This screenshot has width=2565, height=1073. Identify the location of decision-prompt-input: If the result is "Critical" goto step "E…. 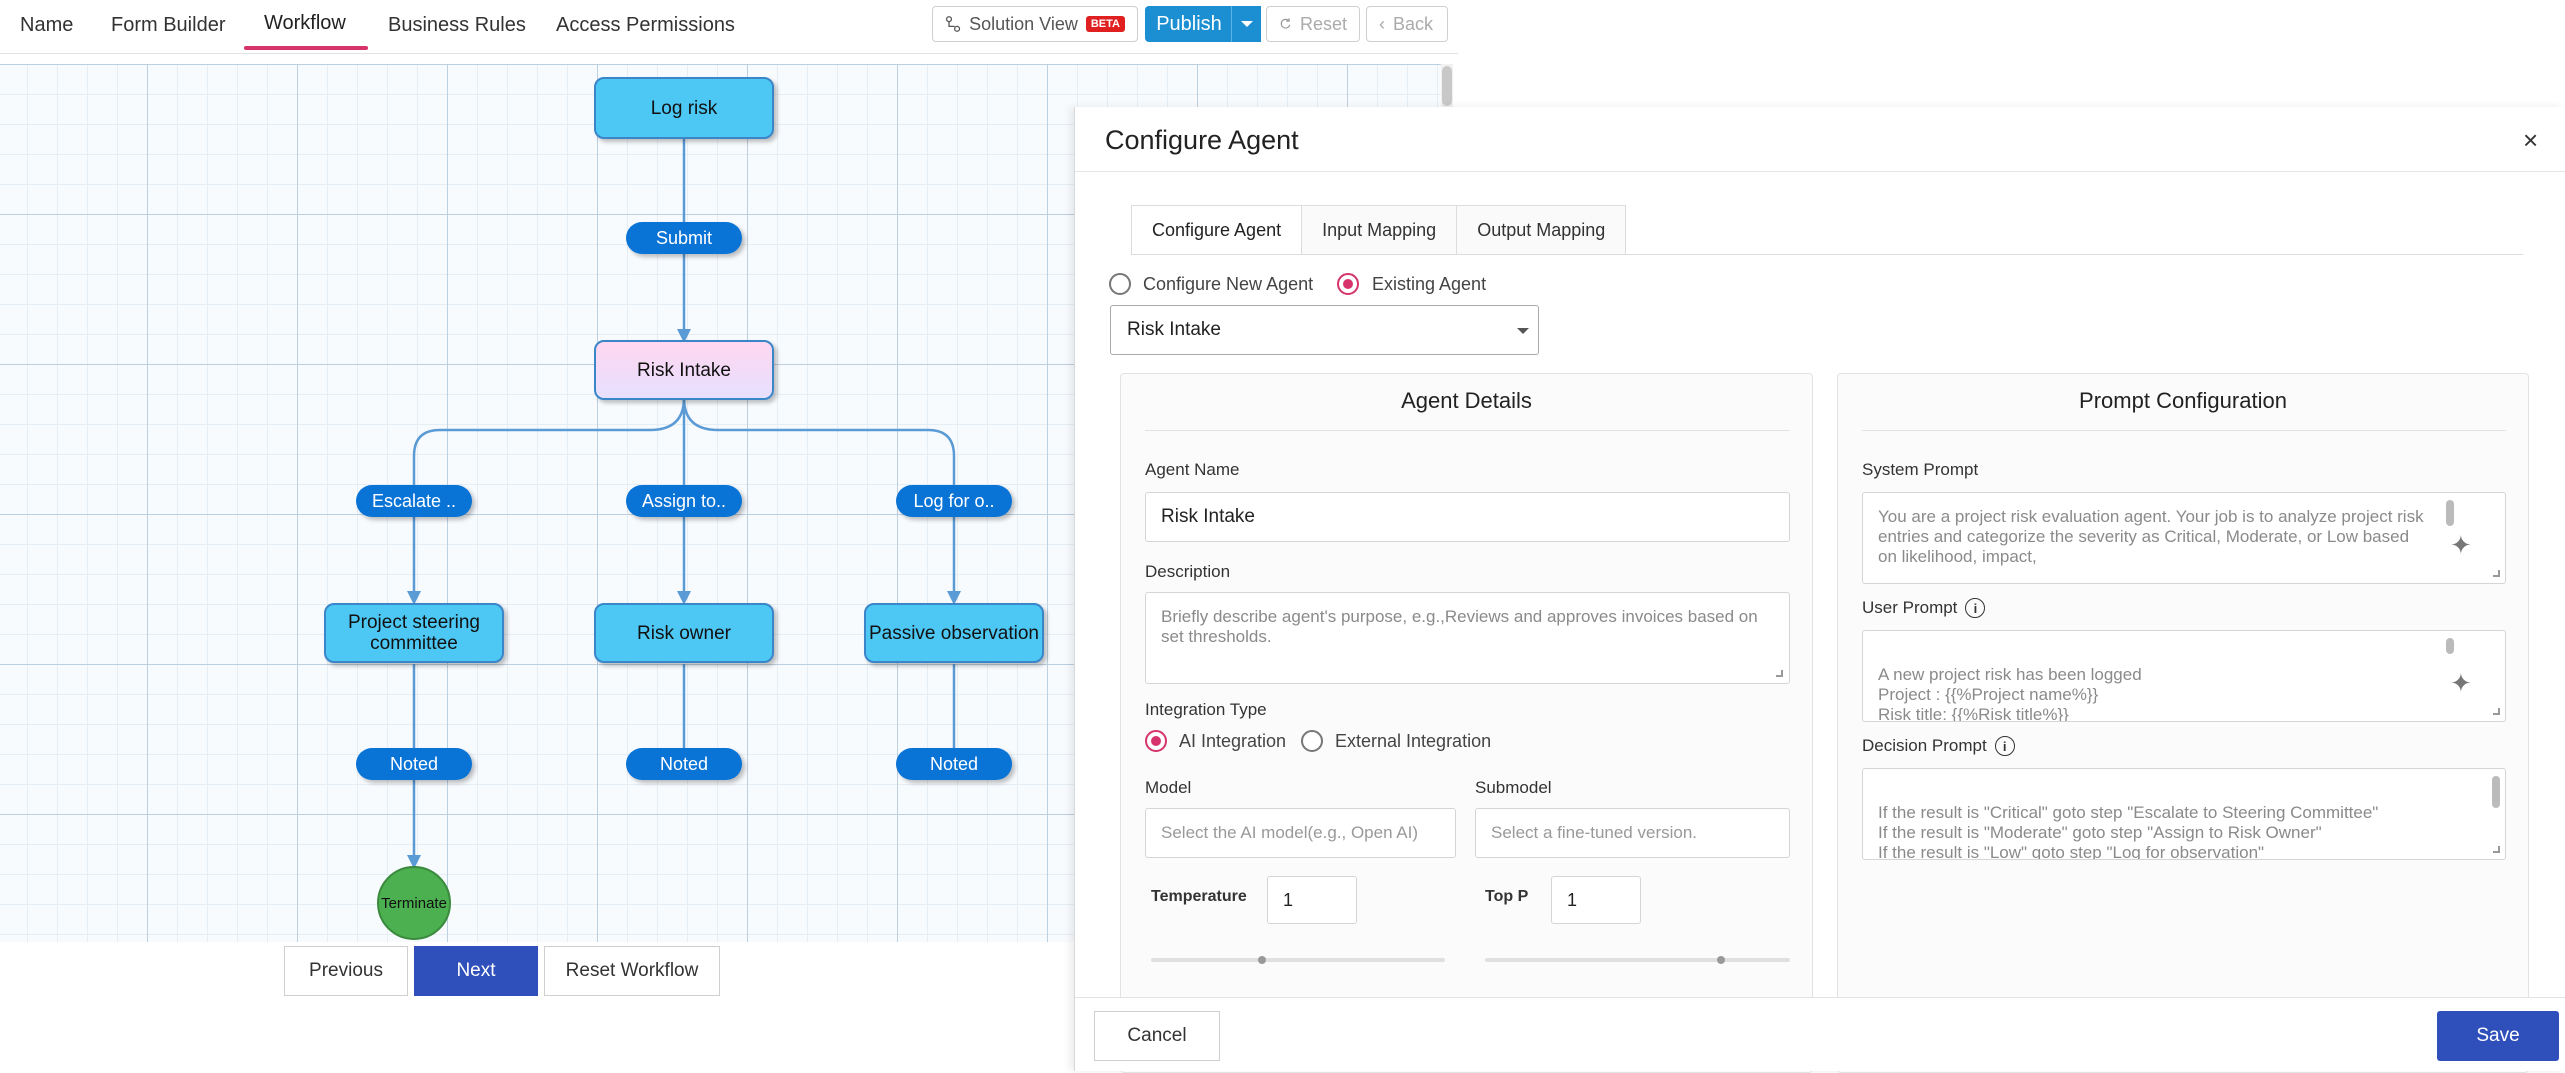
(2184, 814).